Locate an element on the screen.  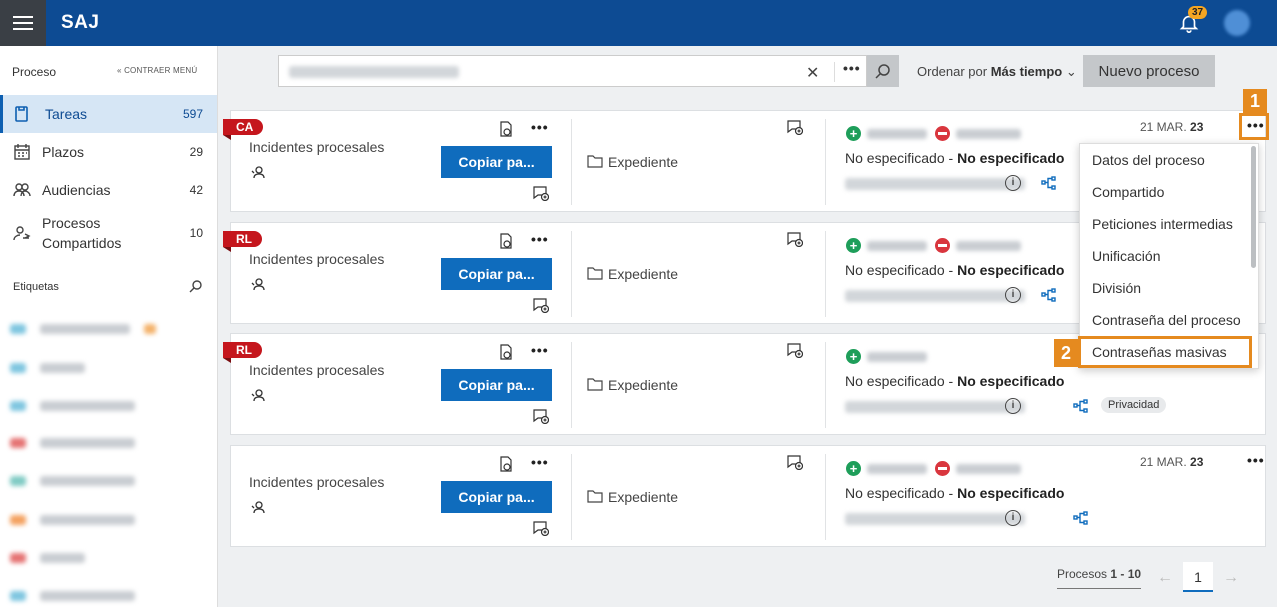
folder-icon is located at coordinates (595, 384).